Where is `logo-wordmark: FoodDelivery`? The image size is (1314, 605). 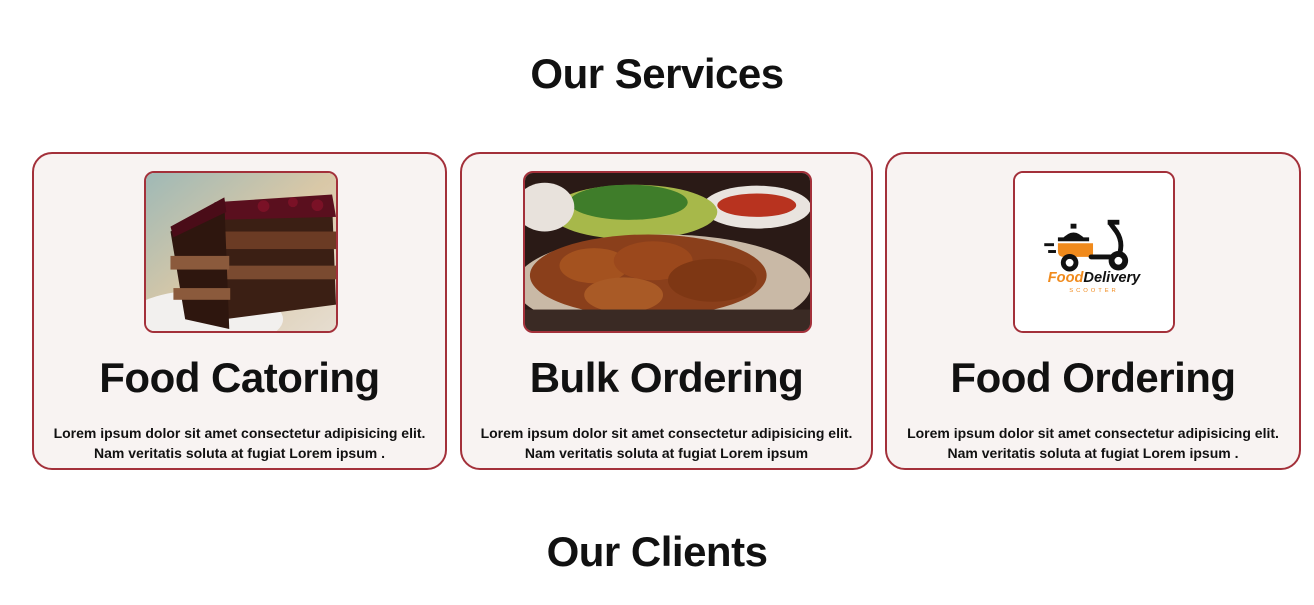 logo-wordmark: FoodDelivery is located at coordinates (1094, 278).